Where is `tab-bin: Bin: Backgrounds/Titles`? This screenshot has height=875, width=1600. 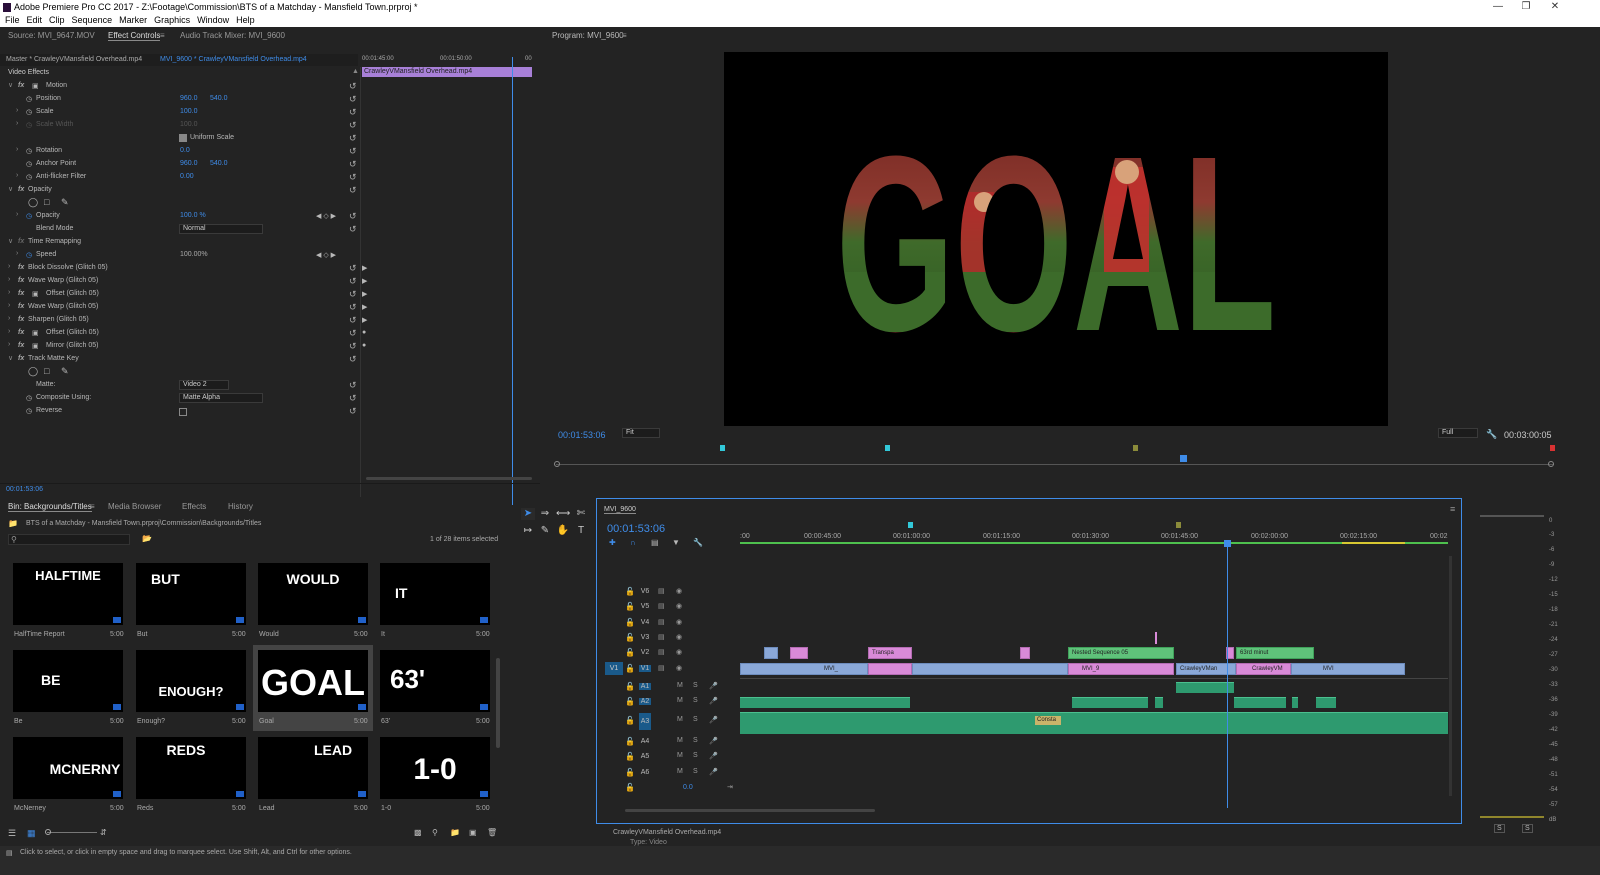
tab-bin: Bin: Backgrounds/Titles is located at coordinates (50, 507).